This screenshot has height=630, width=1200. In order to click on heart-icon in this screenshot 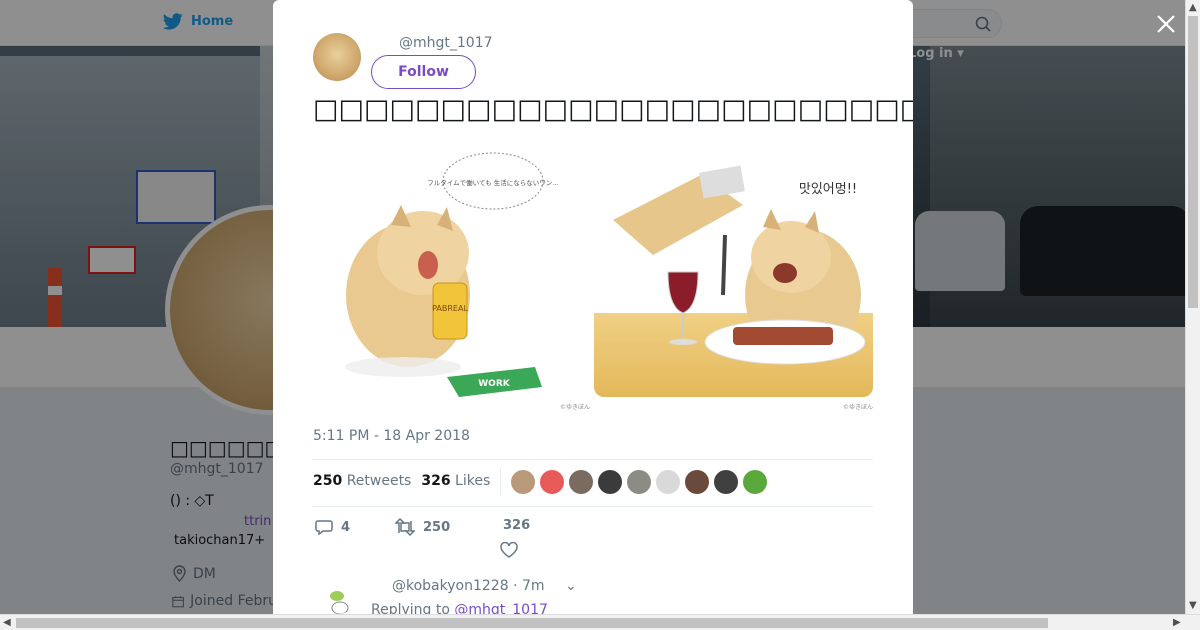, I will do `click(509, 550)`.